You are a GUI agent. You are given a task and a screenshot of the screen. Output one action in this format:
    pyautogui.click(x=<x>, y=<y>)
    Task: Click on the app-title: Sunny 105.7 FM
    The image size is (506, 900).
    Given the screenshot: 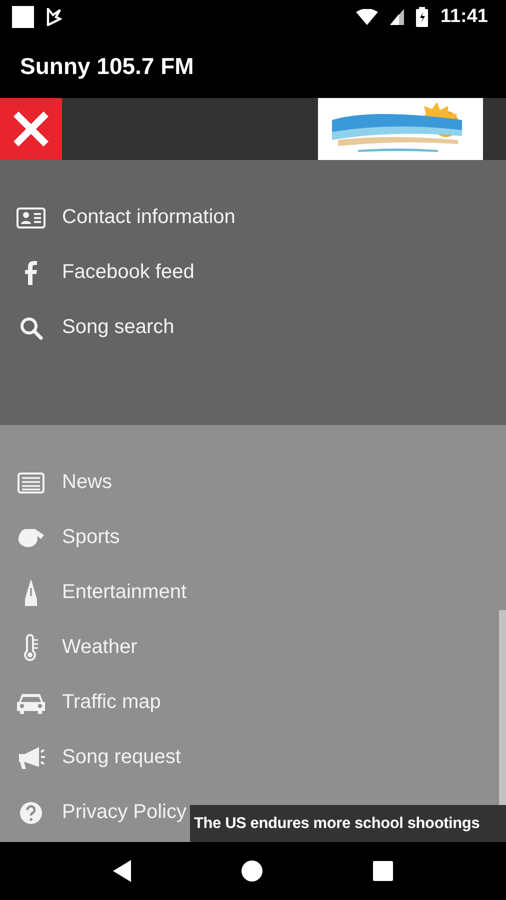 What is the action you would take?
    pyautogui.click(x=107, y=66)
    